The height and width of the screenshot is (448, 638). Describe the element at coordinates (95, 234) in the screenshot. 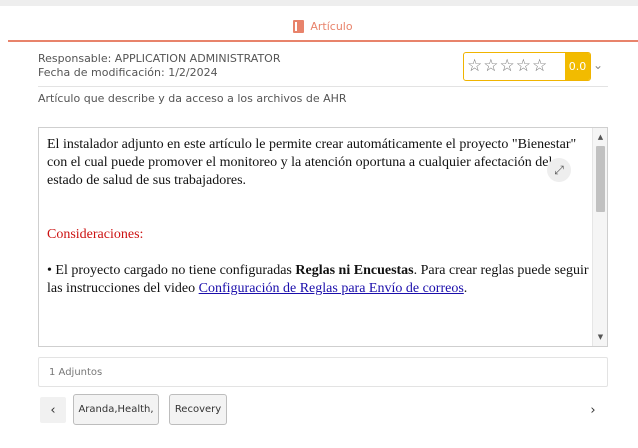

I see `considerations-heading: Consideraciones:` at that location.